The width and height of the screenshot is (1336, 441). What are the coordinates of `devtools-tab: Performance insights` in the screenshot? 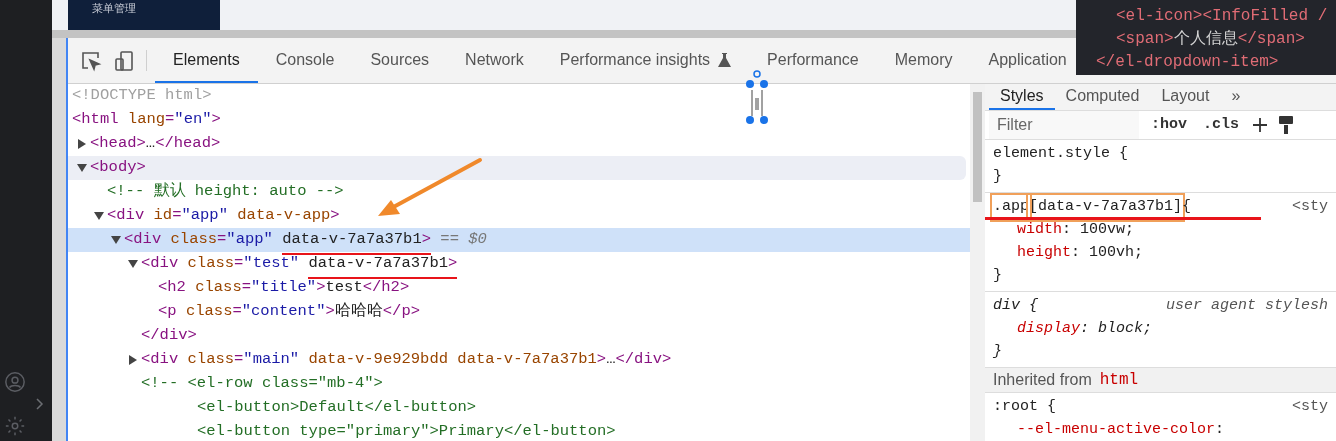 It's located at (645, 60).